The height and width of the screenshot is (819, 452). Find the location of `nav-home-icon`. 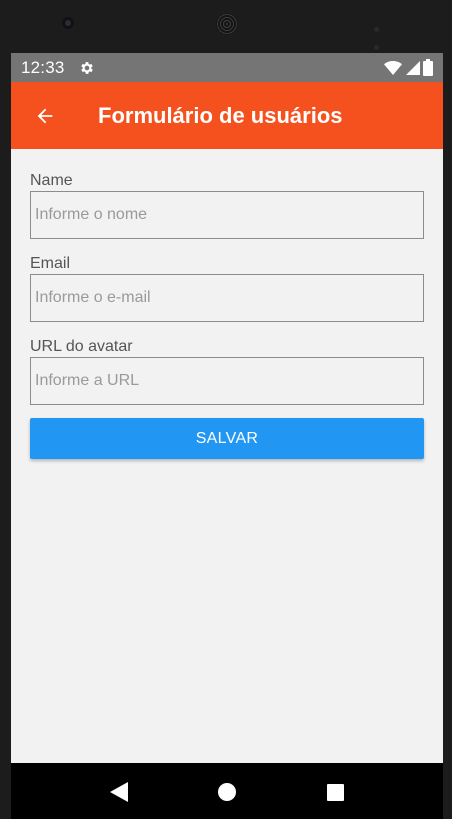

nav-home-icon is located at coordinates (227, 792).